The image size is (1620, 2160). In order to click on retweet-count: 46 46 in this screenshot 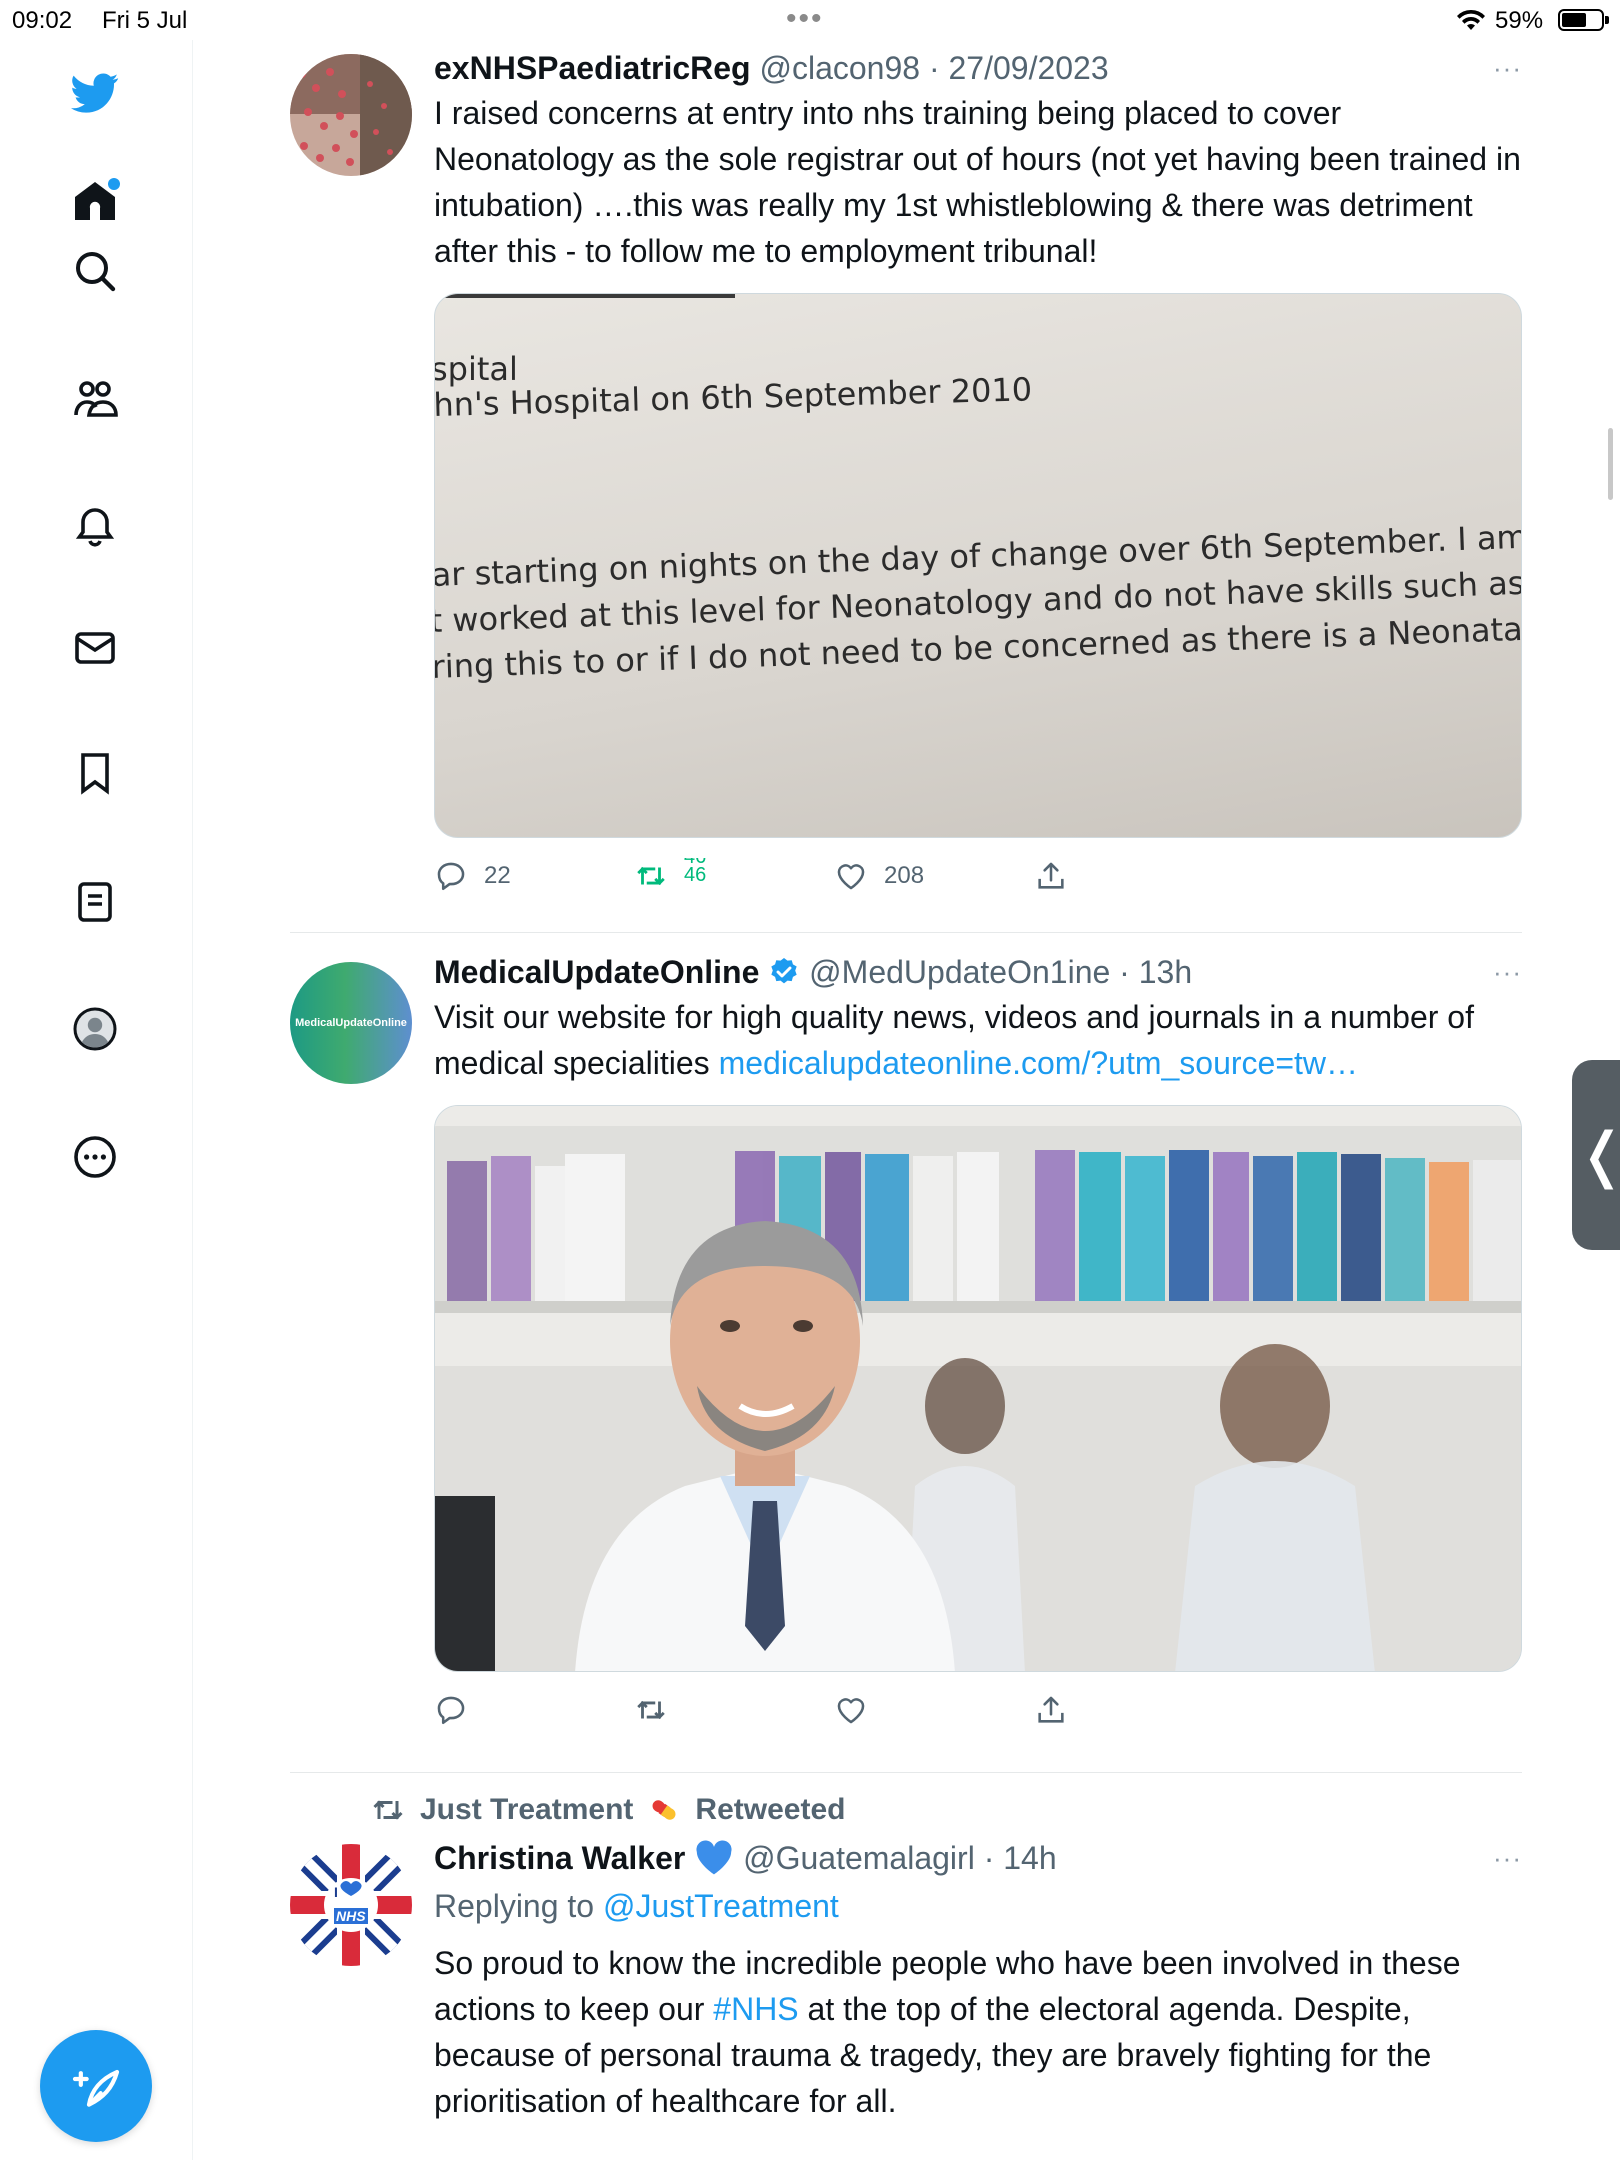, I will do `click(695, 872)`.